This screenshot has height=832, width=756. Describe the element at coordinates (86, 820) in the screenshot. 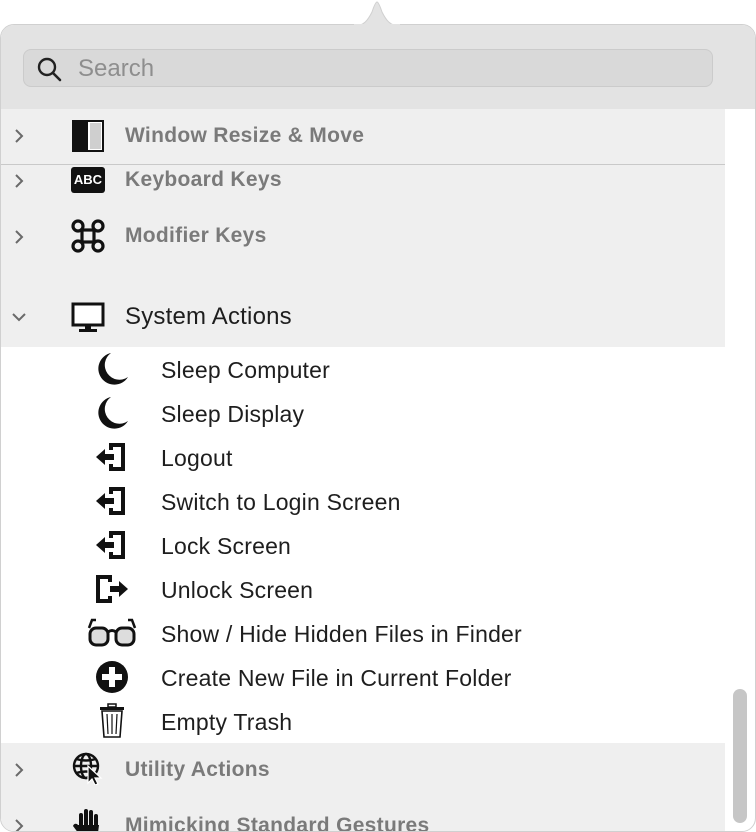

I see `hand-icon` at that location.